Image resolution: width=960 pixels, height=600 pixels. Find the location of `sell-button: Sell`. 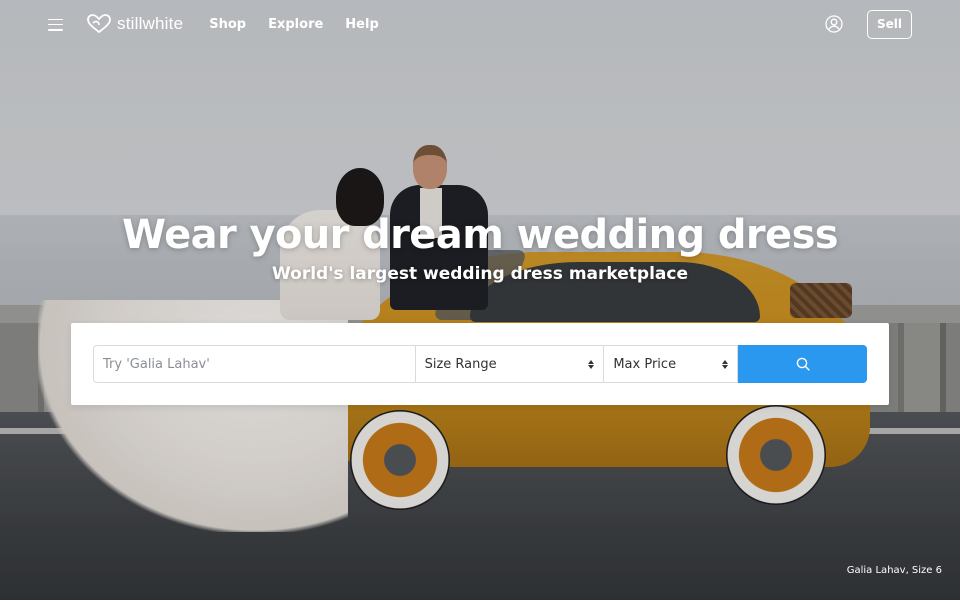

sell-button: Sell is located at coordinates (889, 24).